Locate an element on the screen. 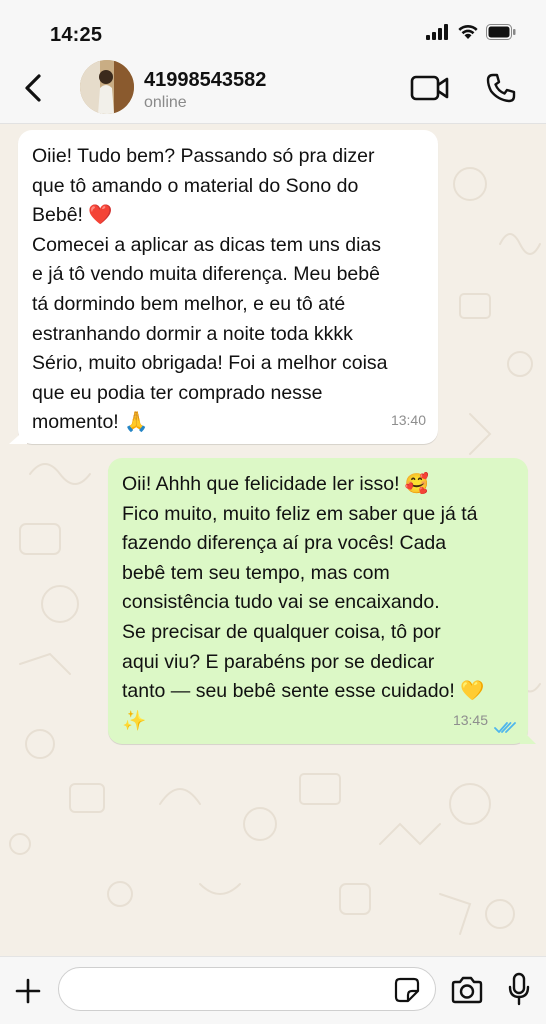  message-line: bebê tem seu tempo, mas com is located at coordinates (256, 572).